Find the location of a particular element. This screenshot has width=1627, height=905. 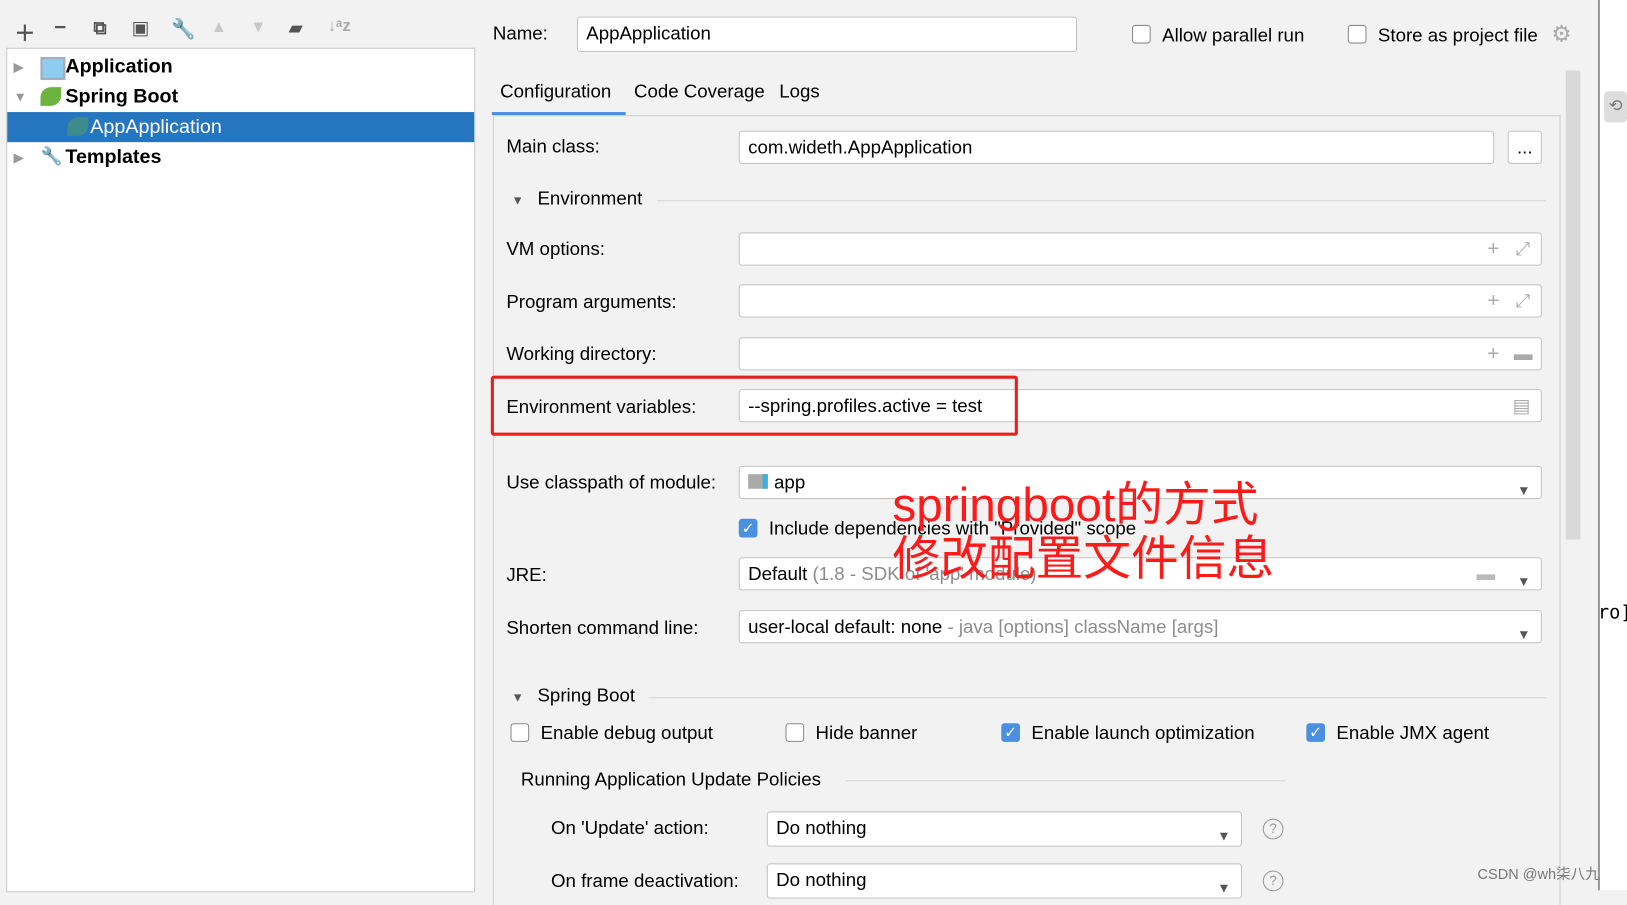

name-input: AppApplication is located at coordinates (827, 34).